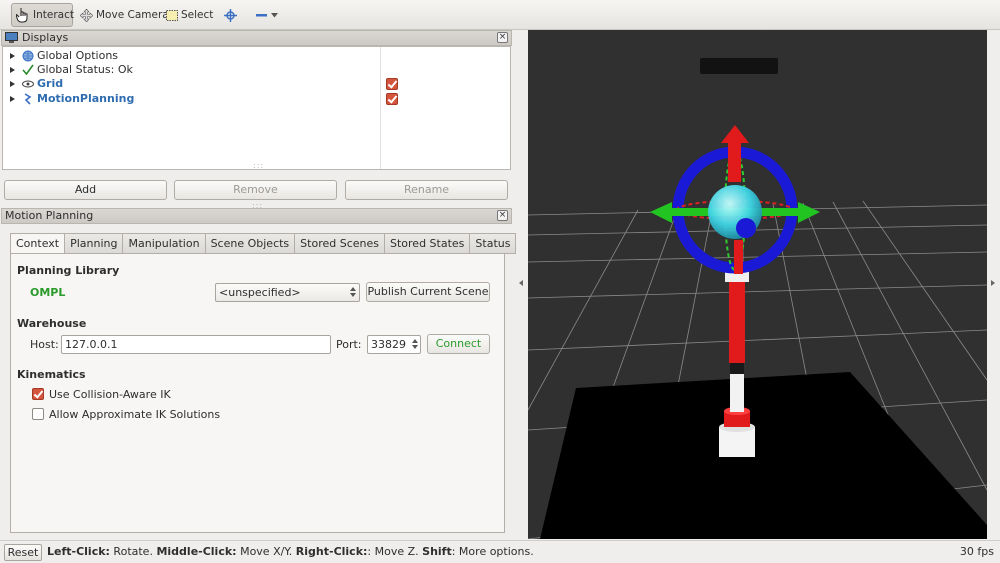 The height and width of the screenshot is (563, 1000). I want to click on tree-item-grid: Grid, so click(191, 83).